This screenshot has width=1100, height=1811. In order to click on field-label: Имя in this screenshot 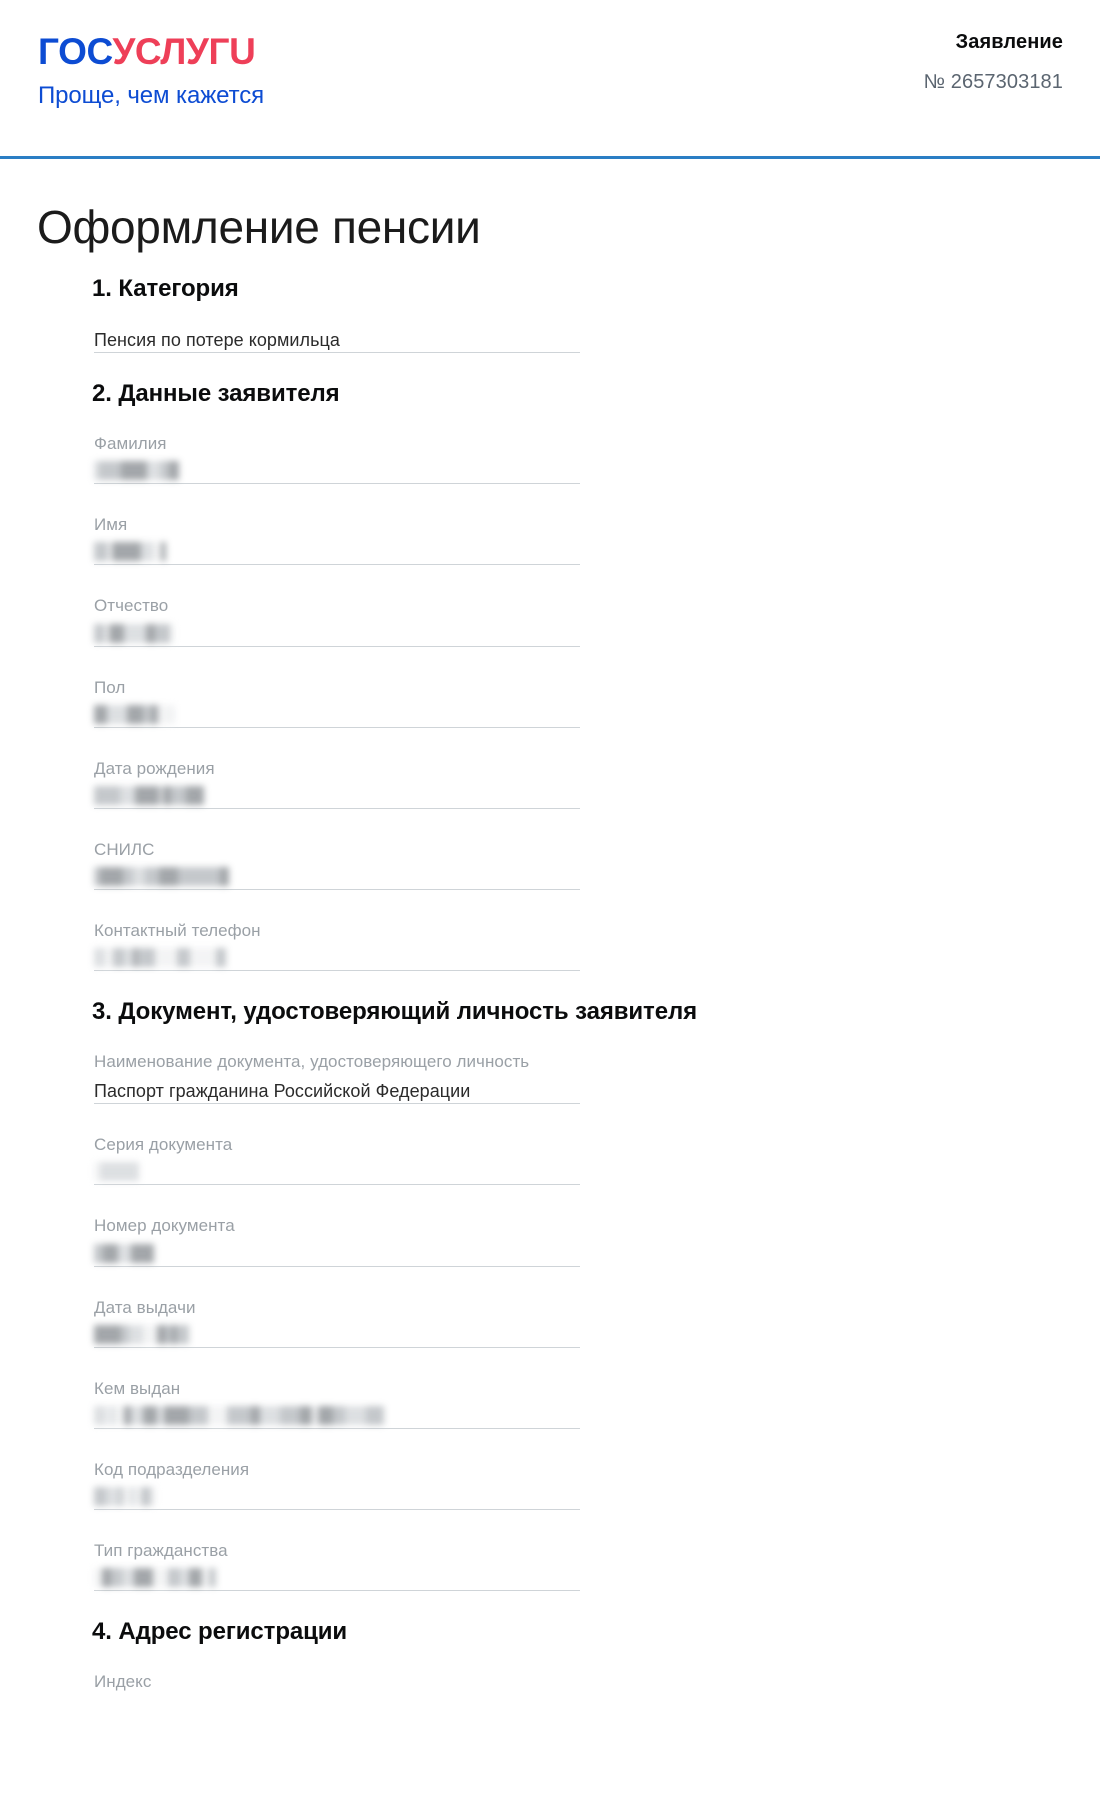, I will do `click(111, 525)`.